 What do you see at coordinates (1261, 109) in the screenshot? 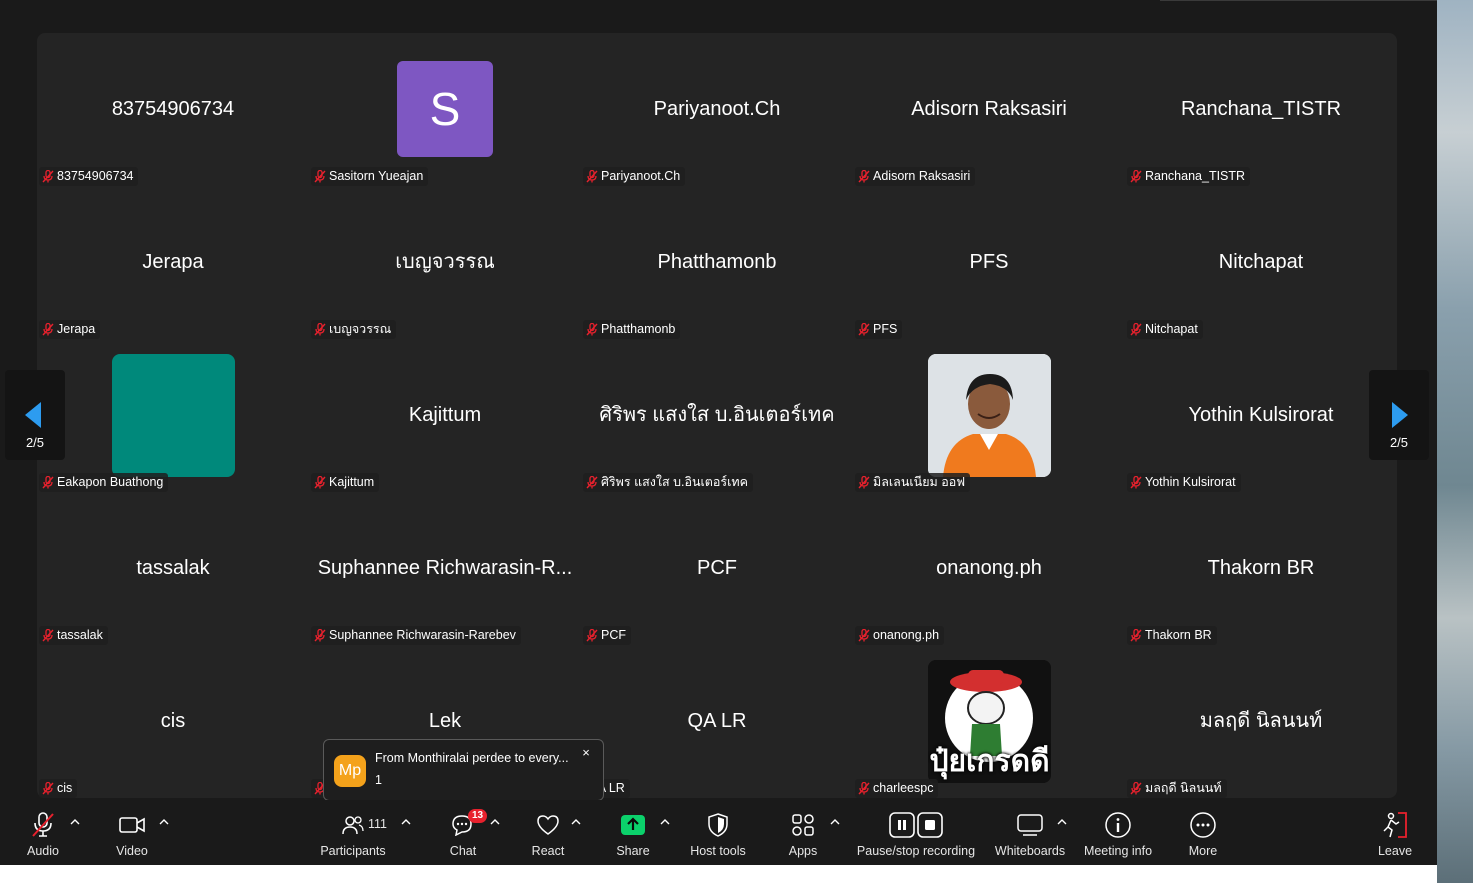
I see `video-tile: Ranchana_TISTR Ranchana_TISTR` at bounding box center [1261, 109].